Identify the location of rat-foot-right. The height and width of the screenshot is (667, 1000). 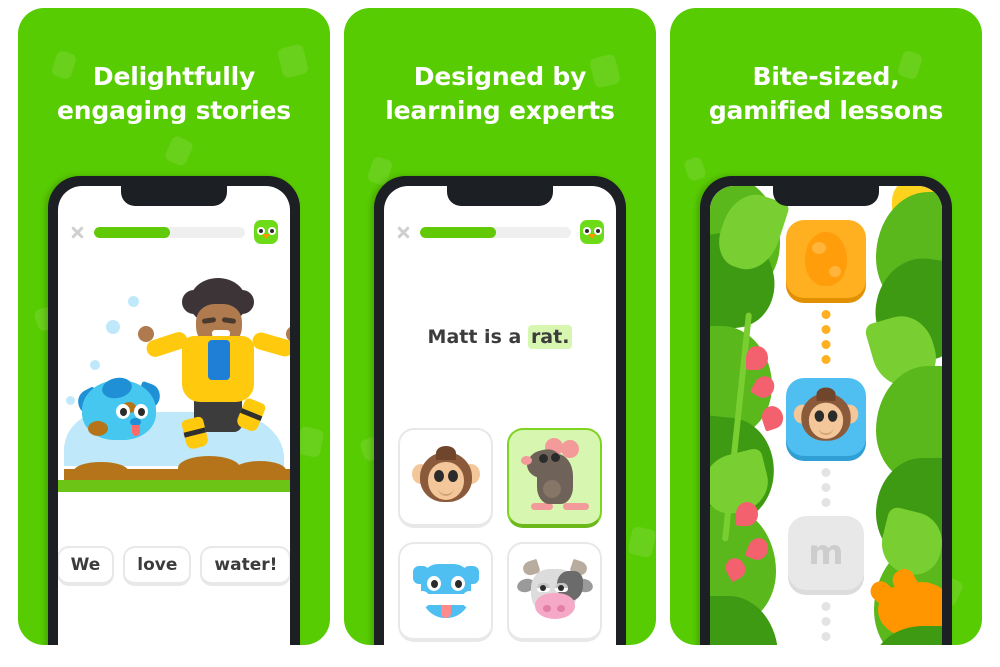
(575, 506).